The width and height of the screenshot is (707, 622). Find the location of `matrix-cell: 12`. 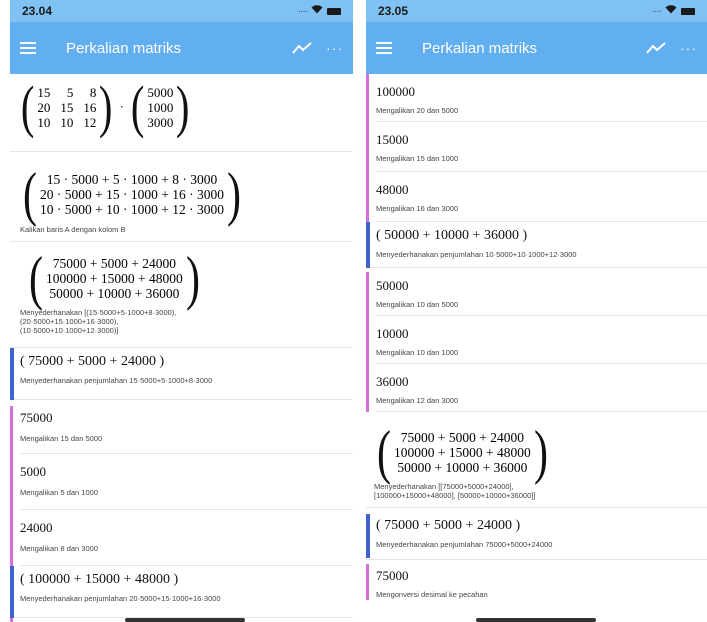

matrix-cell: 12 is located at coordinates (90, 122).